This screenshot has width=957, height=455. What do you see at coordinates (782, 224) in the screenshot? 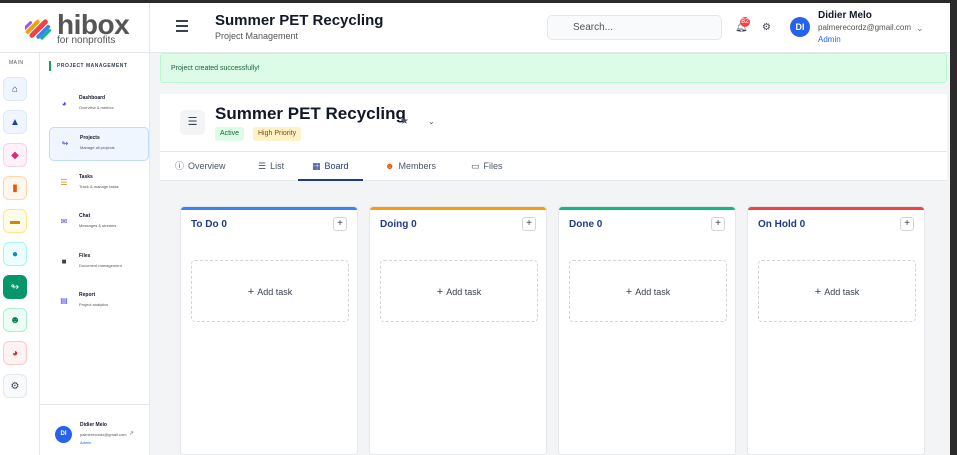
I see `column-title: On Hold 0` at bounding box center [782, 224].